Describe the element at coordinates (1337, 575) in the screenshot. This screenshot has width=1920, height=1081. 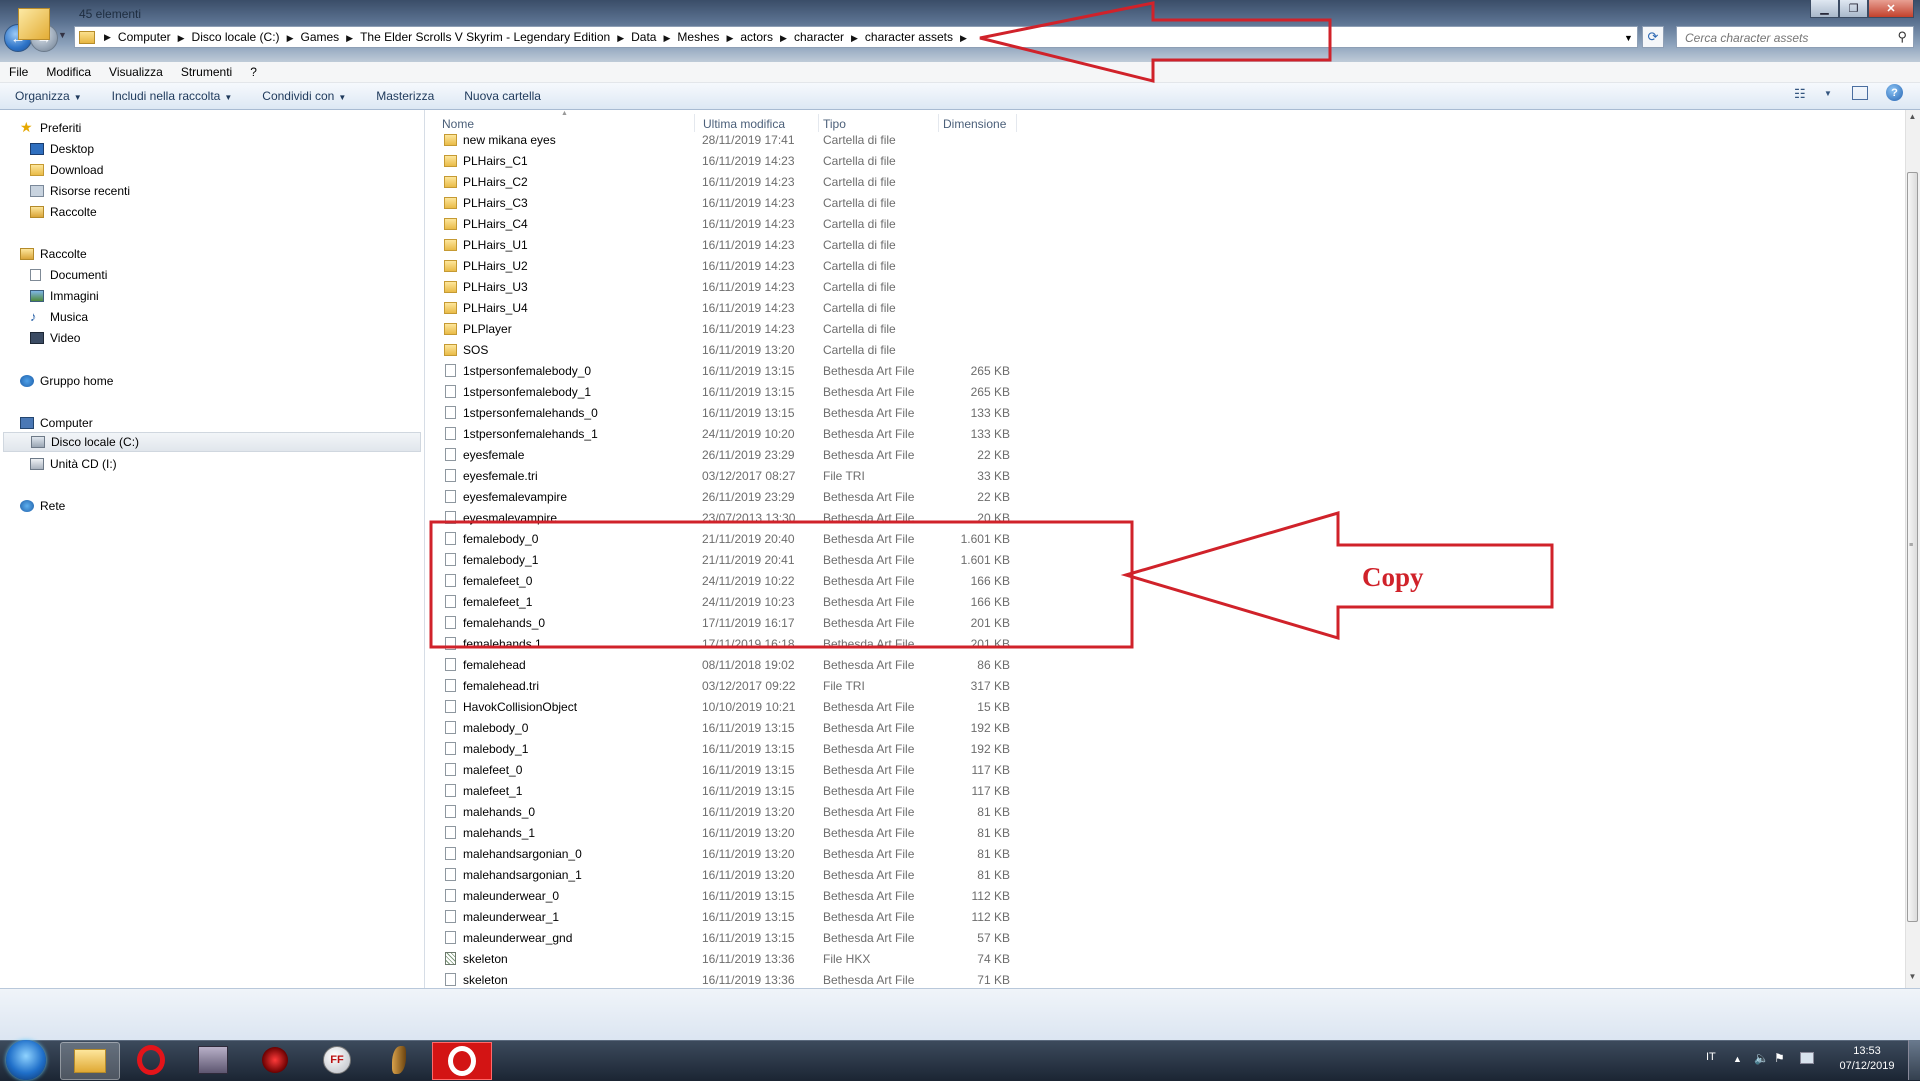
I see `copy-arrow-annotation` at that location.